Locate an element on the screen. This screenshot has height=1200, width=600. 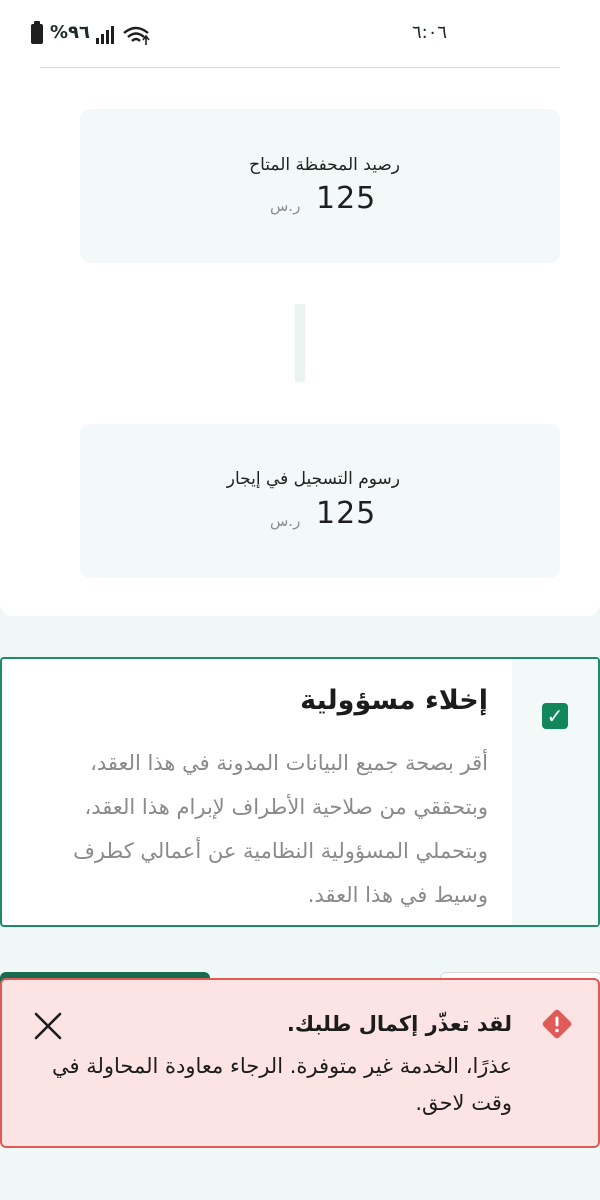
registration-fee-label: رسوم التسجيل في إيجار is located at coordinates (313, 479).